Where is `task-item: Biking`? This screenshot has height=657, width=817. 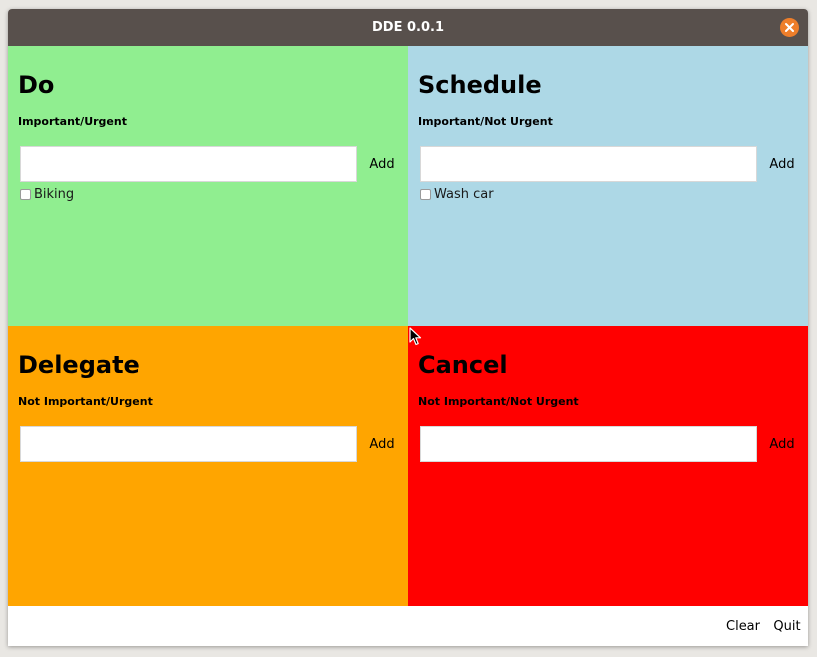 task-item: Biking is located at coordinates (47, 194).